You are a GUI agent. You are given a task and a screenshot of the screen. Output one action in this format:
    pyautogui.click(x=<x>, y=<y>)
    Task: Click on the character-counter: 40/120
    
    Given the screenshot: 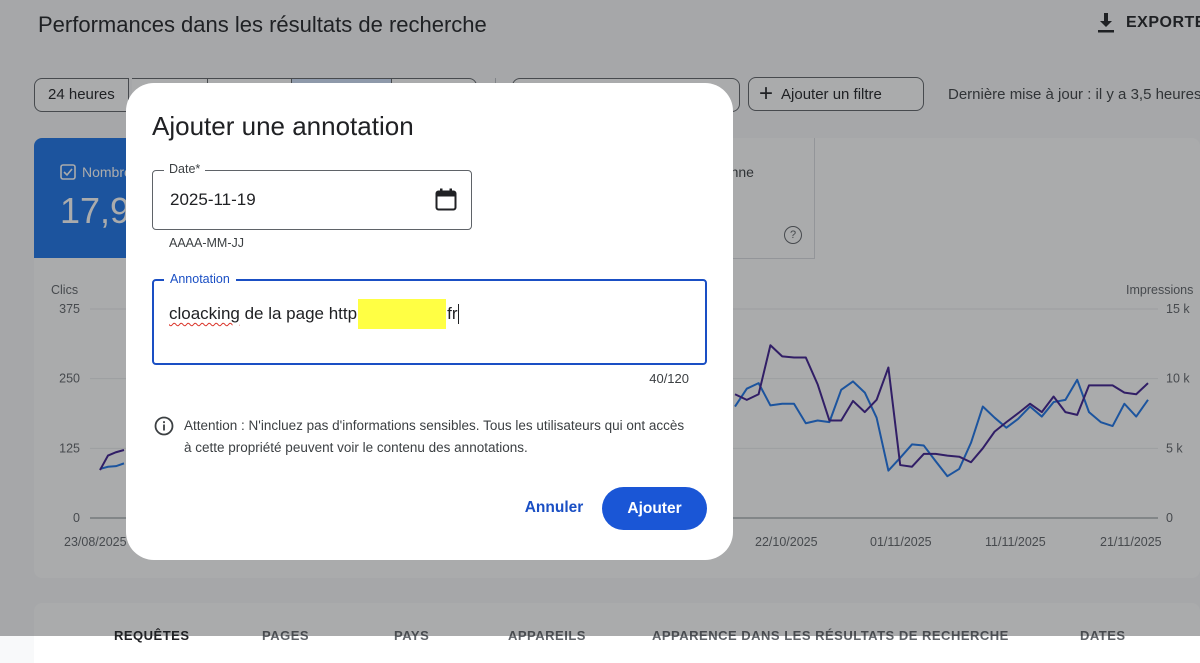 What is the action you would take?
    pyautogui.click(x=669, y=378)
    